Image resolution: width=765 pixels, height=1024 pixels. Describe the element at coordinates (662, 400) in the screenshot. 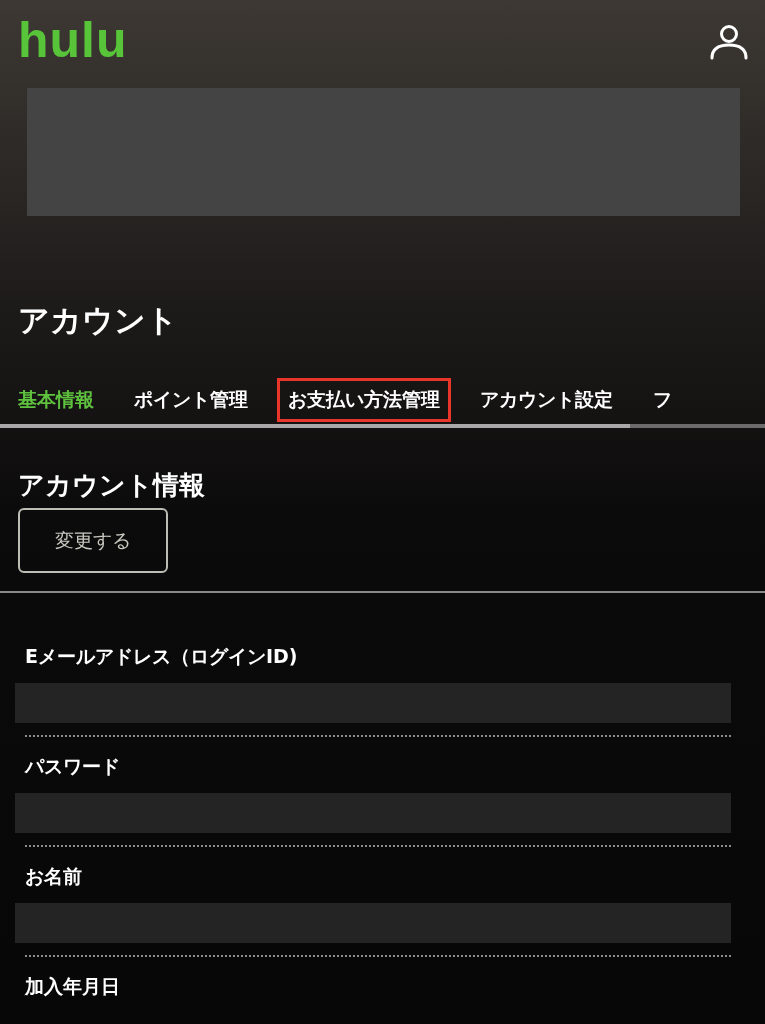

I see `tab: フ` at that location.